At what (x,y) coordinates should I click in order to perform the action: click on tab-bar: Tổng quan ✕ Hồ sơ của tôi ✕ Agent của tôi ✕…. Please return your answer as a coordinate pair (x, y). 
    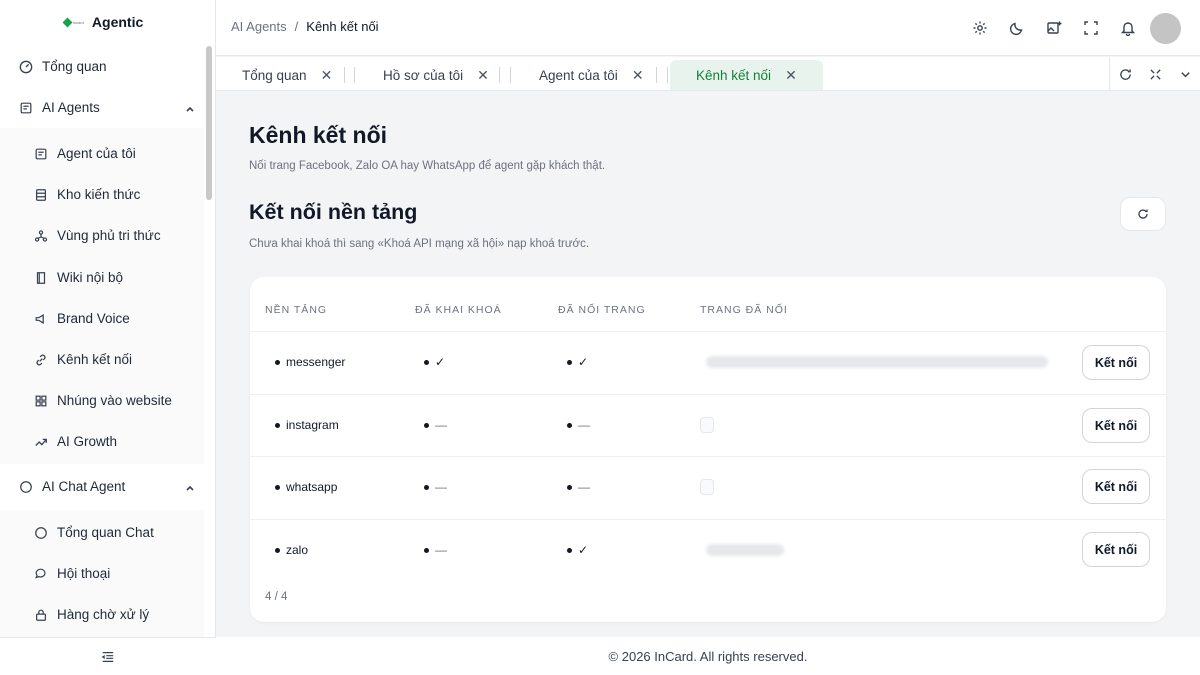
    Looking at the image, I should click on (708, 74).